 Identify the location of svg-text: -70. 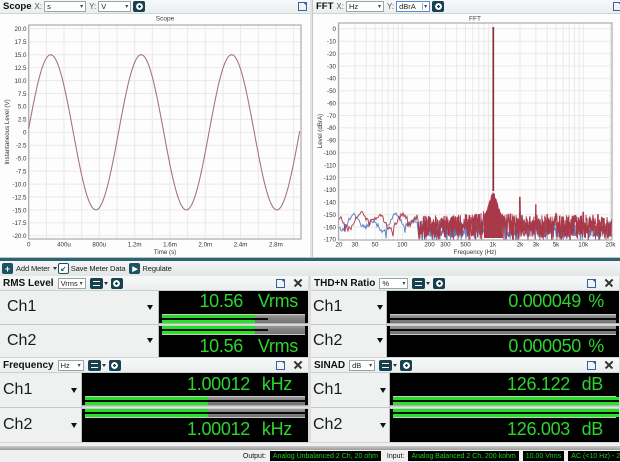
(332, 116).